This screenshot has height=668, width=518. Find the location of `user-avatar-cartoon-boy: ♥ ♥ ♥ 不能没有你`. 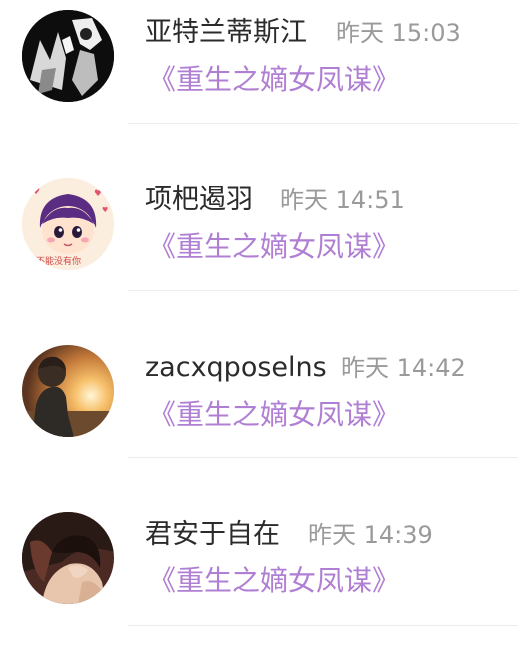

user-avatar-cartoon-boy: ♥ ♥ ♥ 不能没有你 is located at coordinates (68, 224).